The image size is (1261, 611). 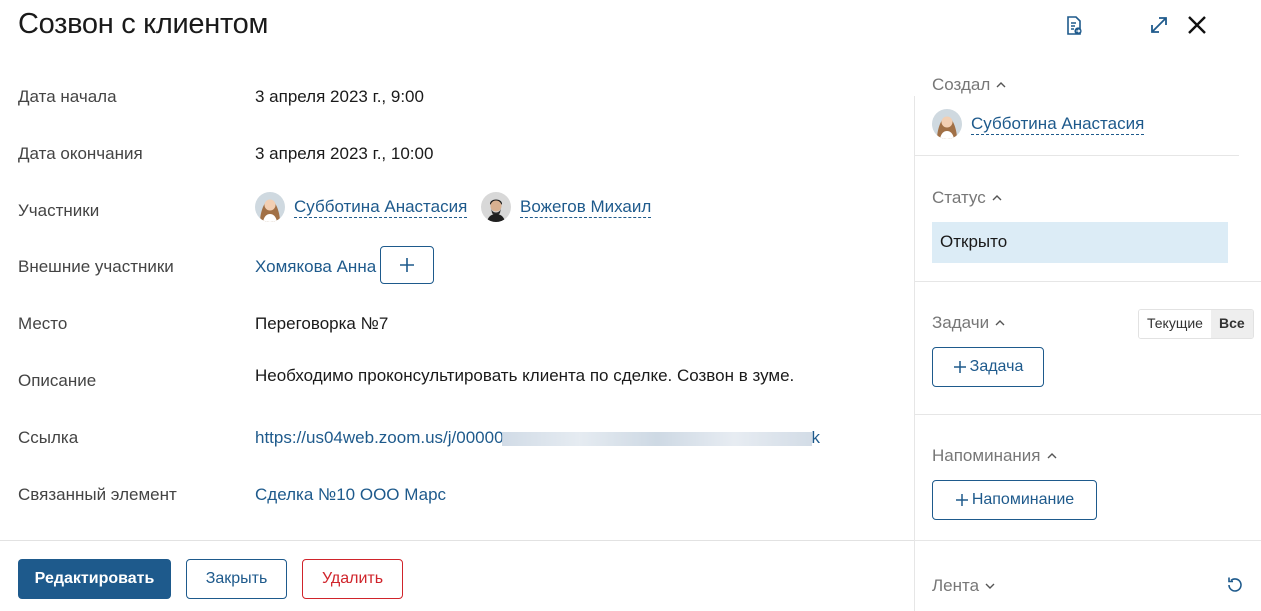 What do you see at coordinates (97, 494) in the screenshot?
I see `related-element-label: Связанный элемент` at bounding box center [97, 494].